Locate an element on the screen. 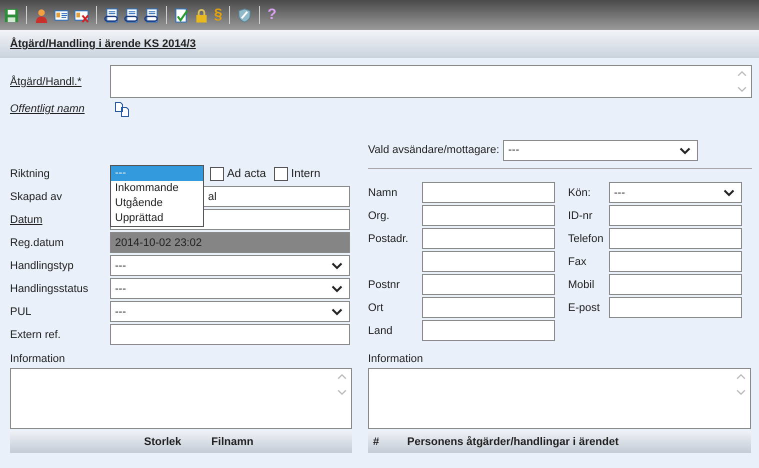 The height and width of the screenshot is (468, 759). field-label: Namn is located at coordinates (383, 192).